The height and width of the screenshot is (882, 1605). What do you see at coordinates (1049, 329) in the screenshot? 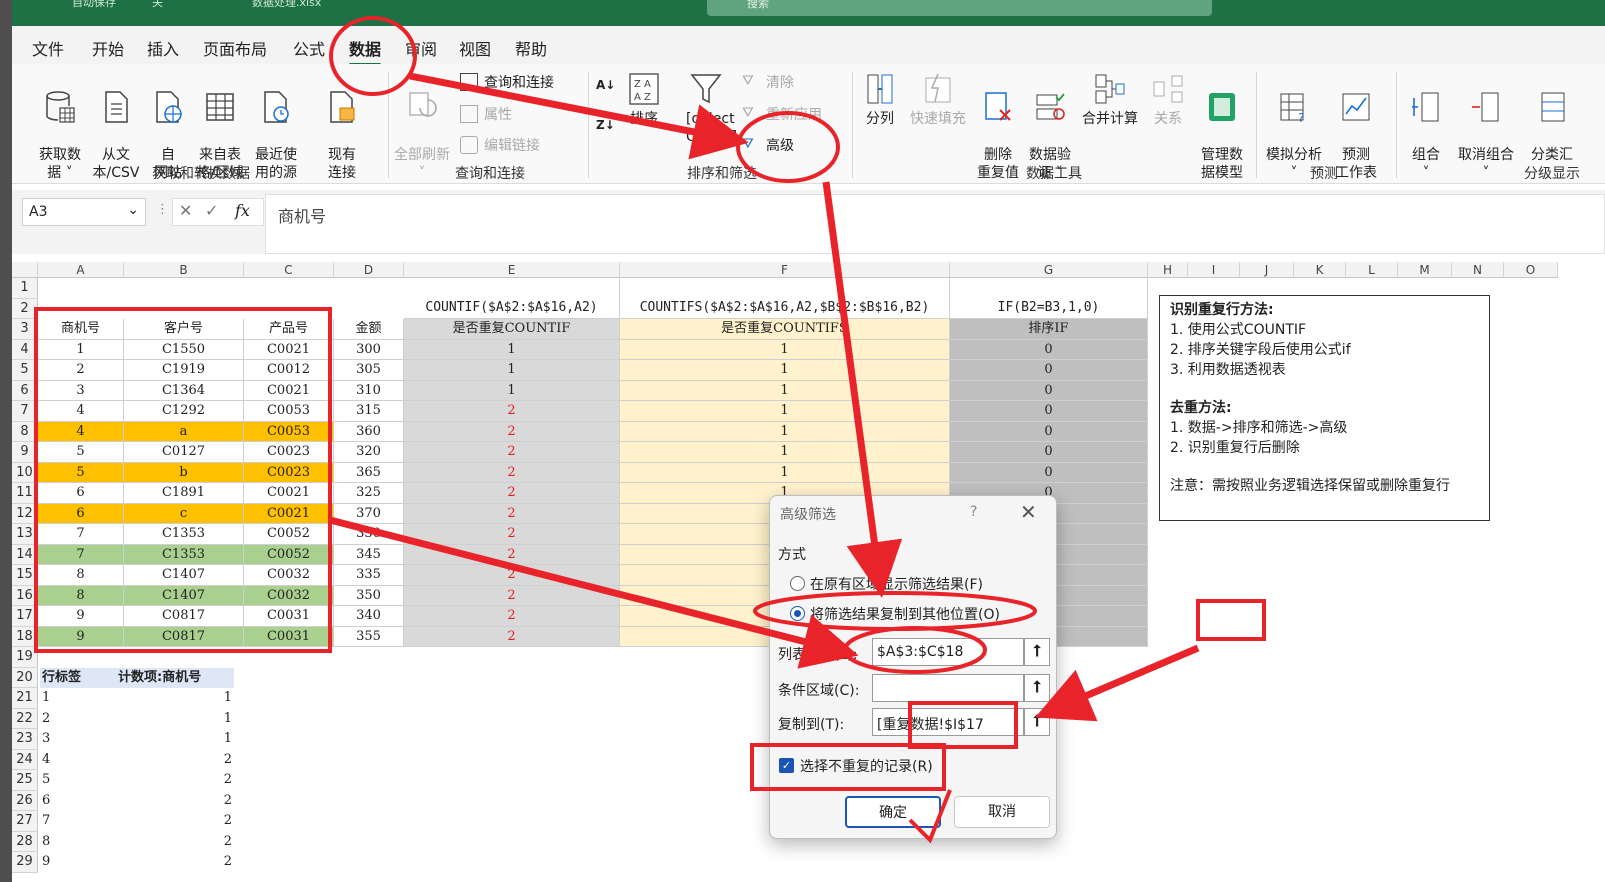
I see `header-cell: 排序IF` at bounding box center [1049, 329].